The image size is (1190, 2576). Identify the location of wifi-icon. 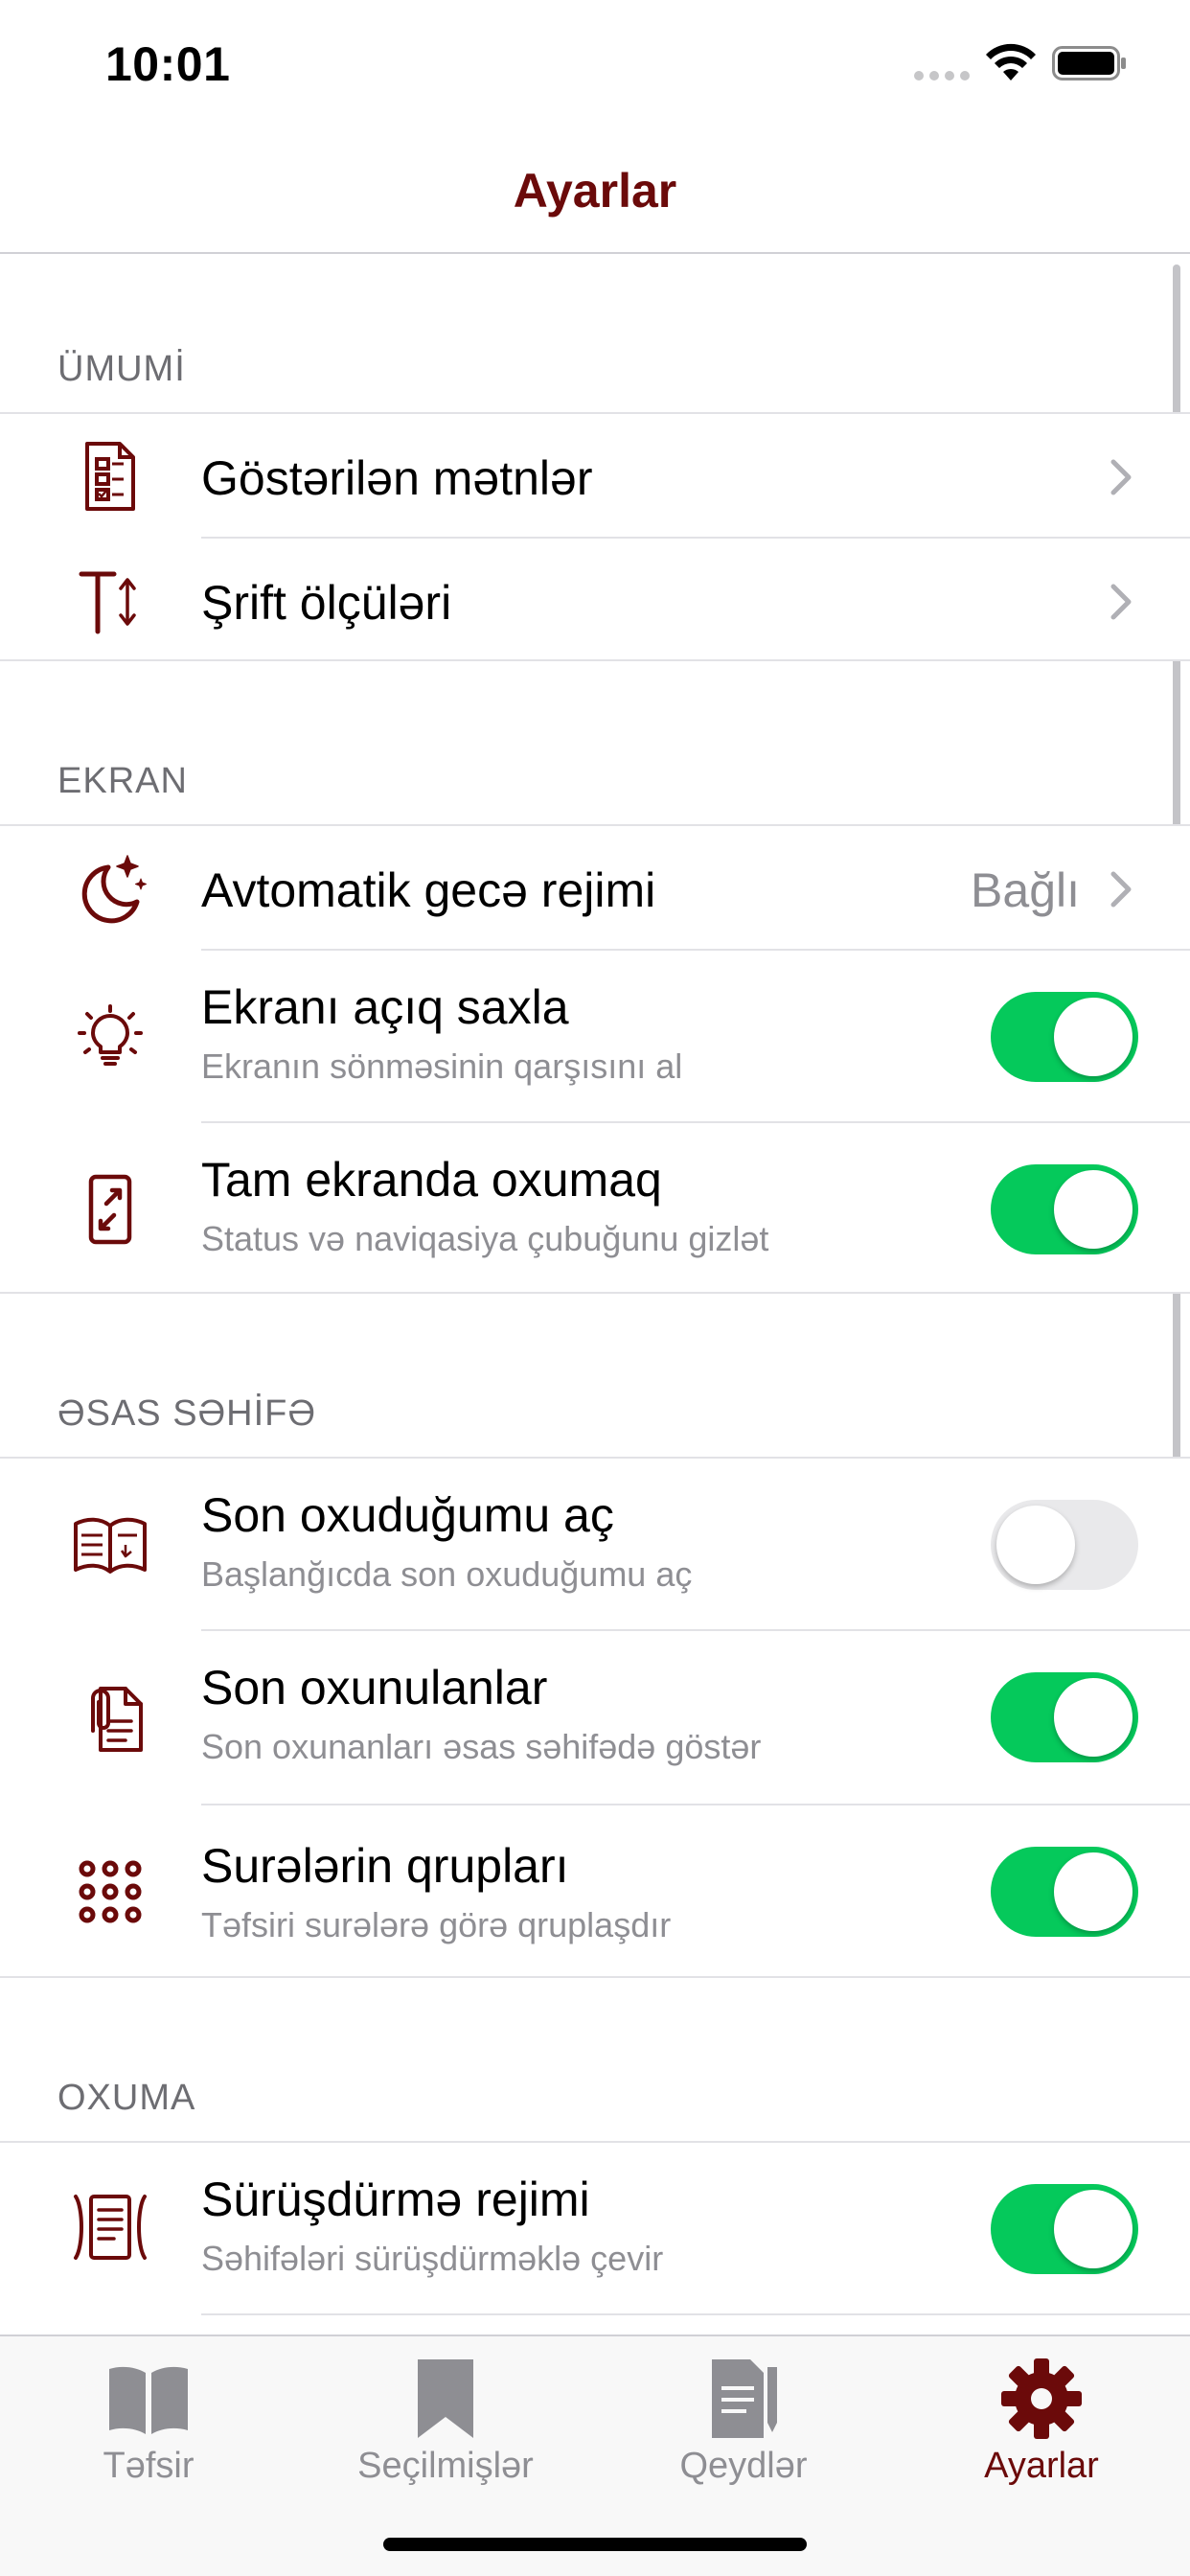
(1011, 62).